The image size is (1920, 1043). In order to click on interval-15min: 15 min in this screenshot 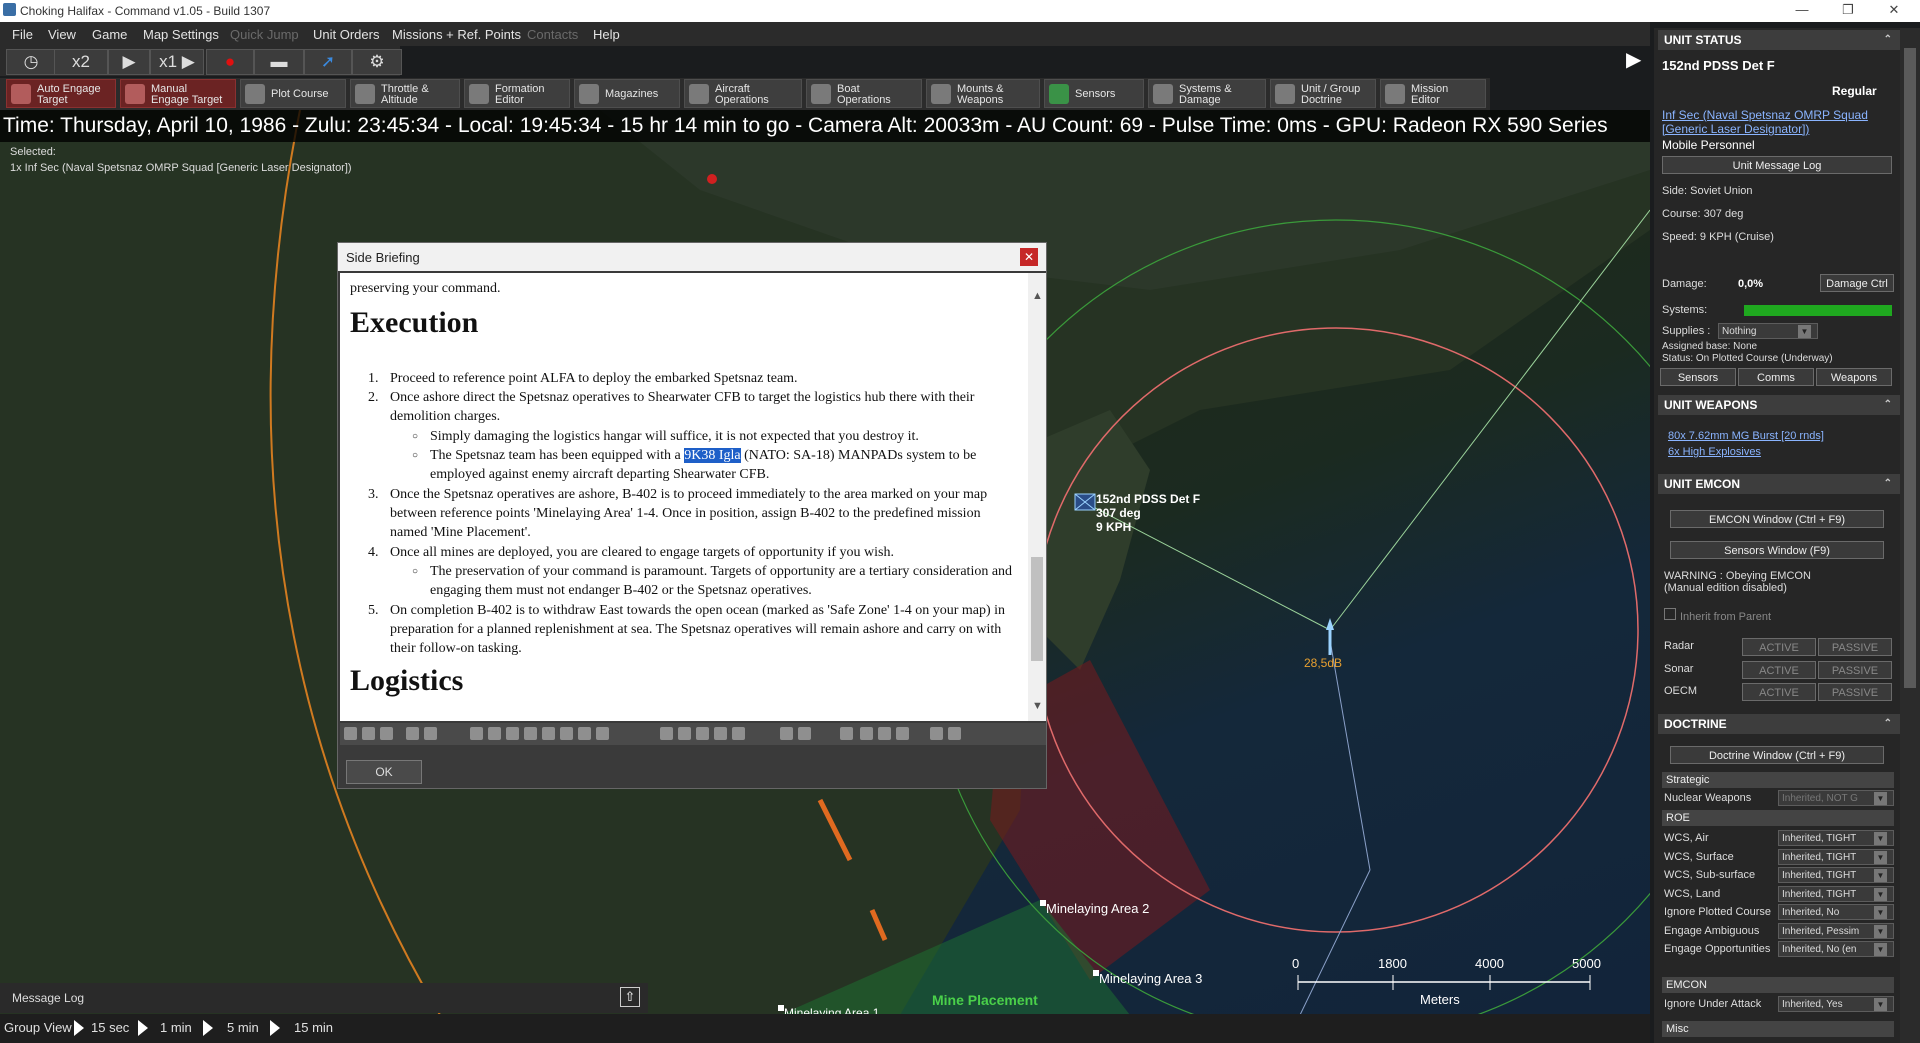, I will do `click(313, 1027)`.